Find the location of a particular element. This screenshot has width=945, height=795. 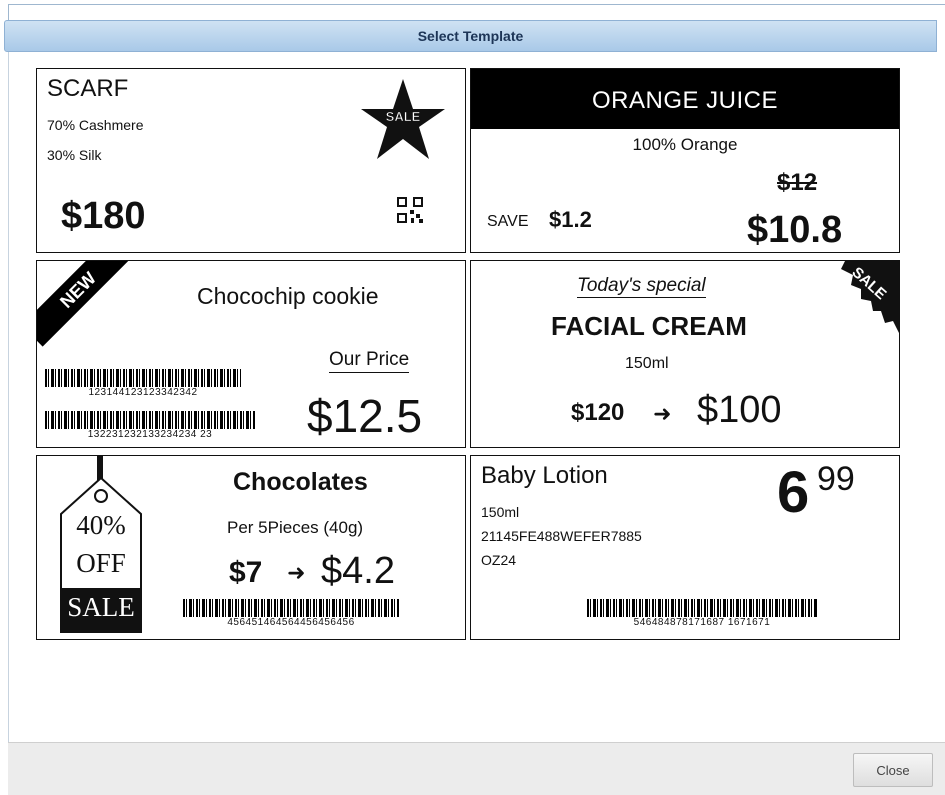

orange-old-price: $12 is located at coordinates (797, 182).